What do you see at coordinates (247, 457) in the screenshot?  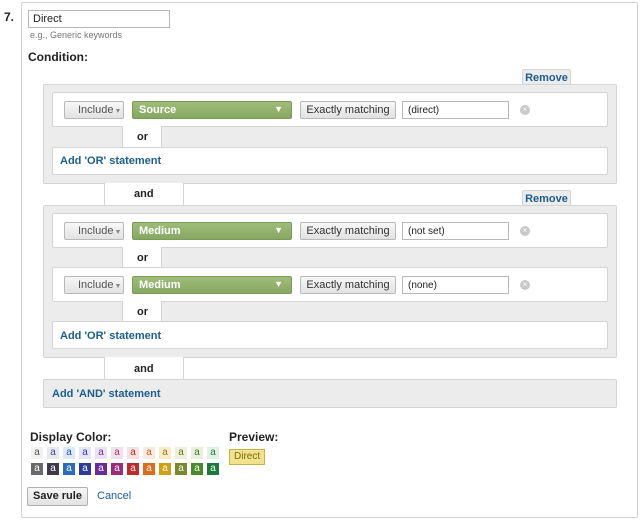 I see `preview-chip: Direct` at bounding box center [247, 457].